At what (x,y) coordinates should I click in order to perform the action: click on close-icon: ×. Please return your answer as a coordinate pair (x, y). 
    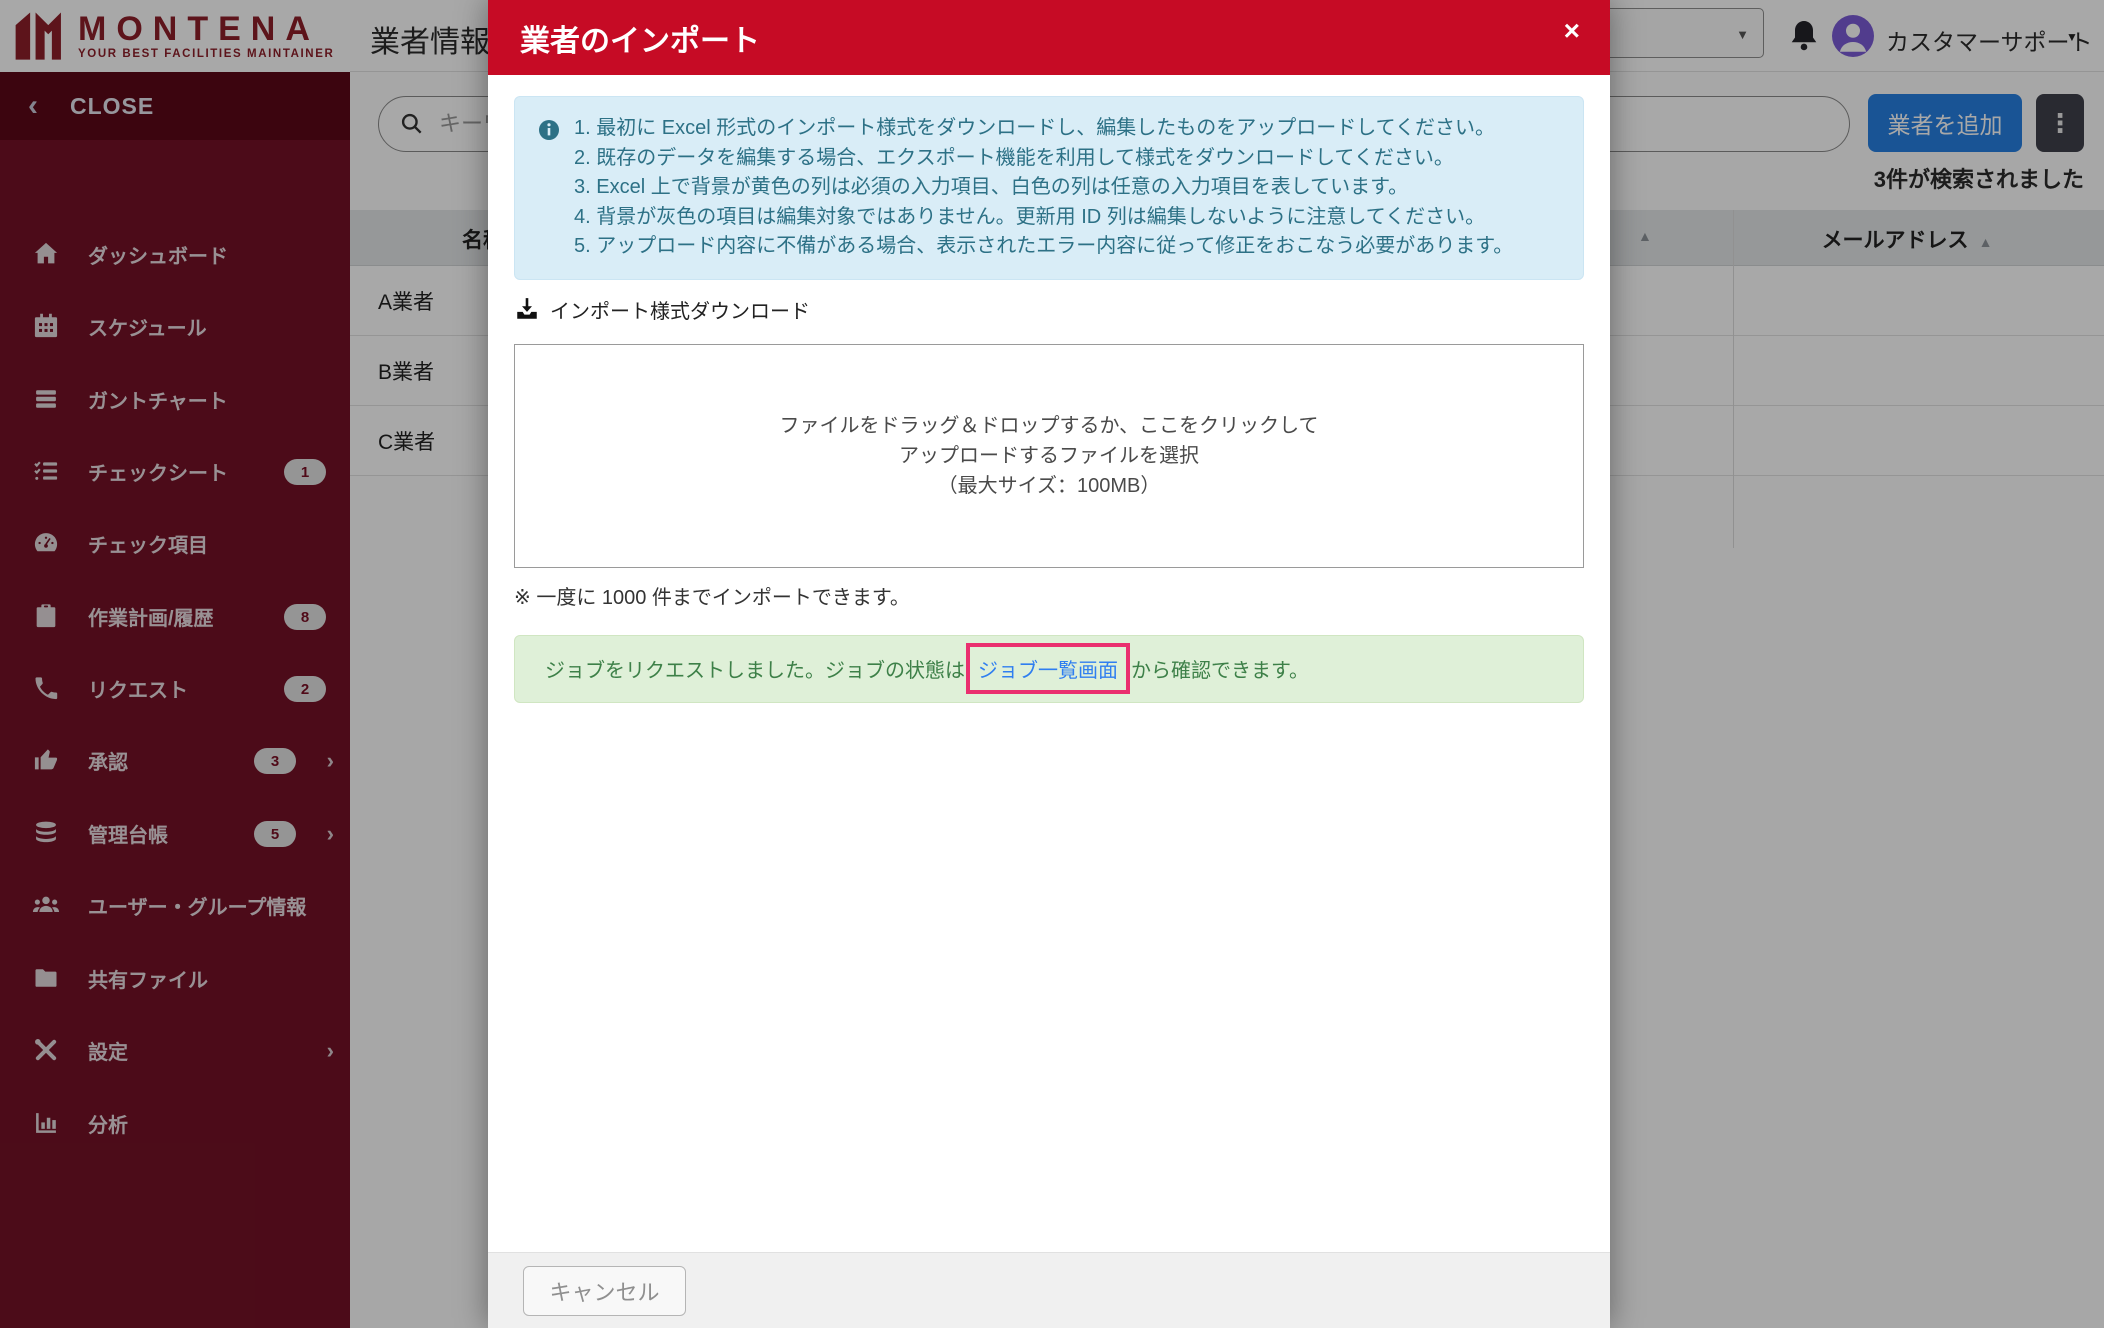
    Looking at the image, I should click on (1572, 31).